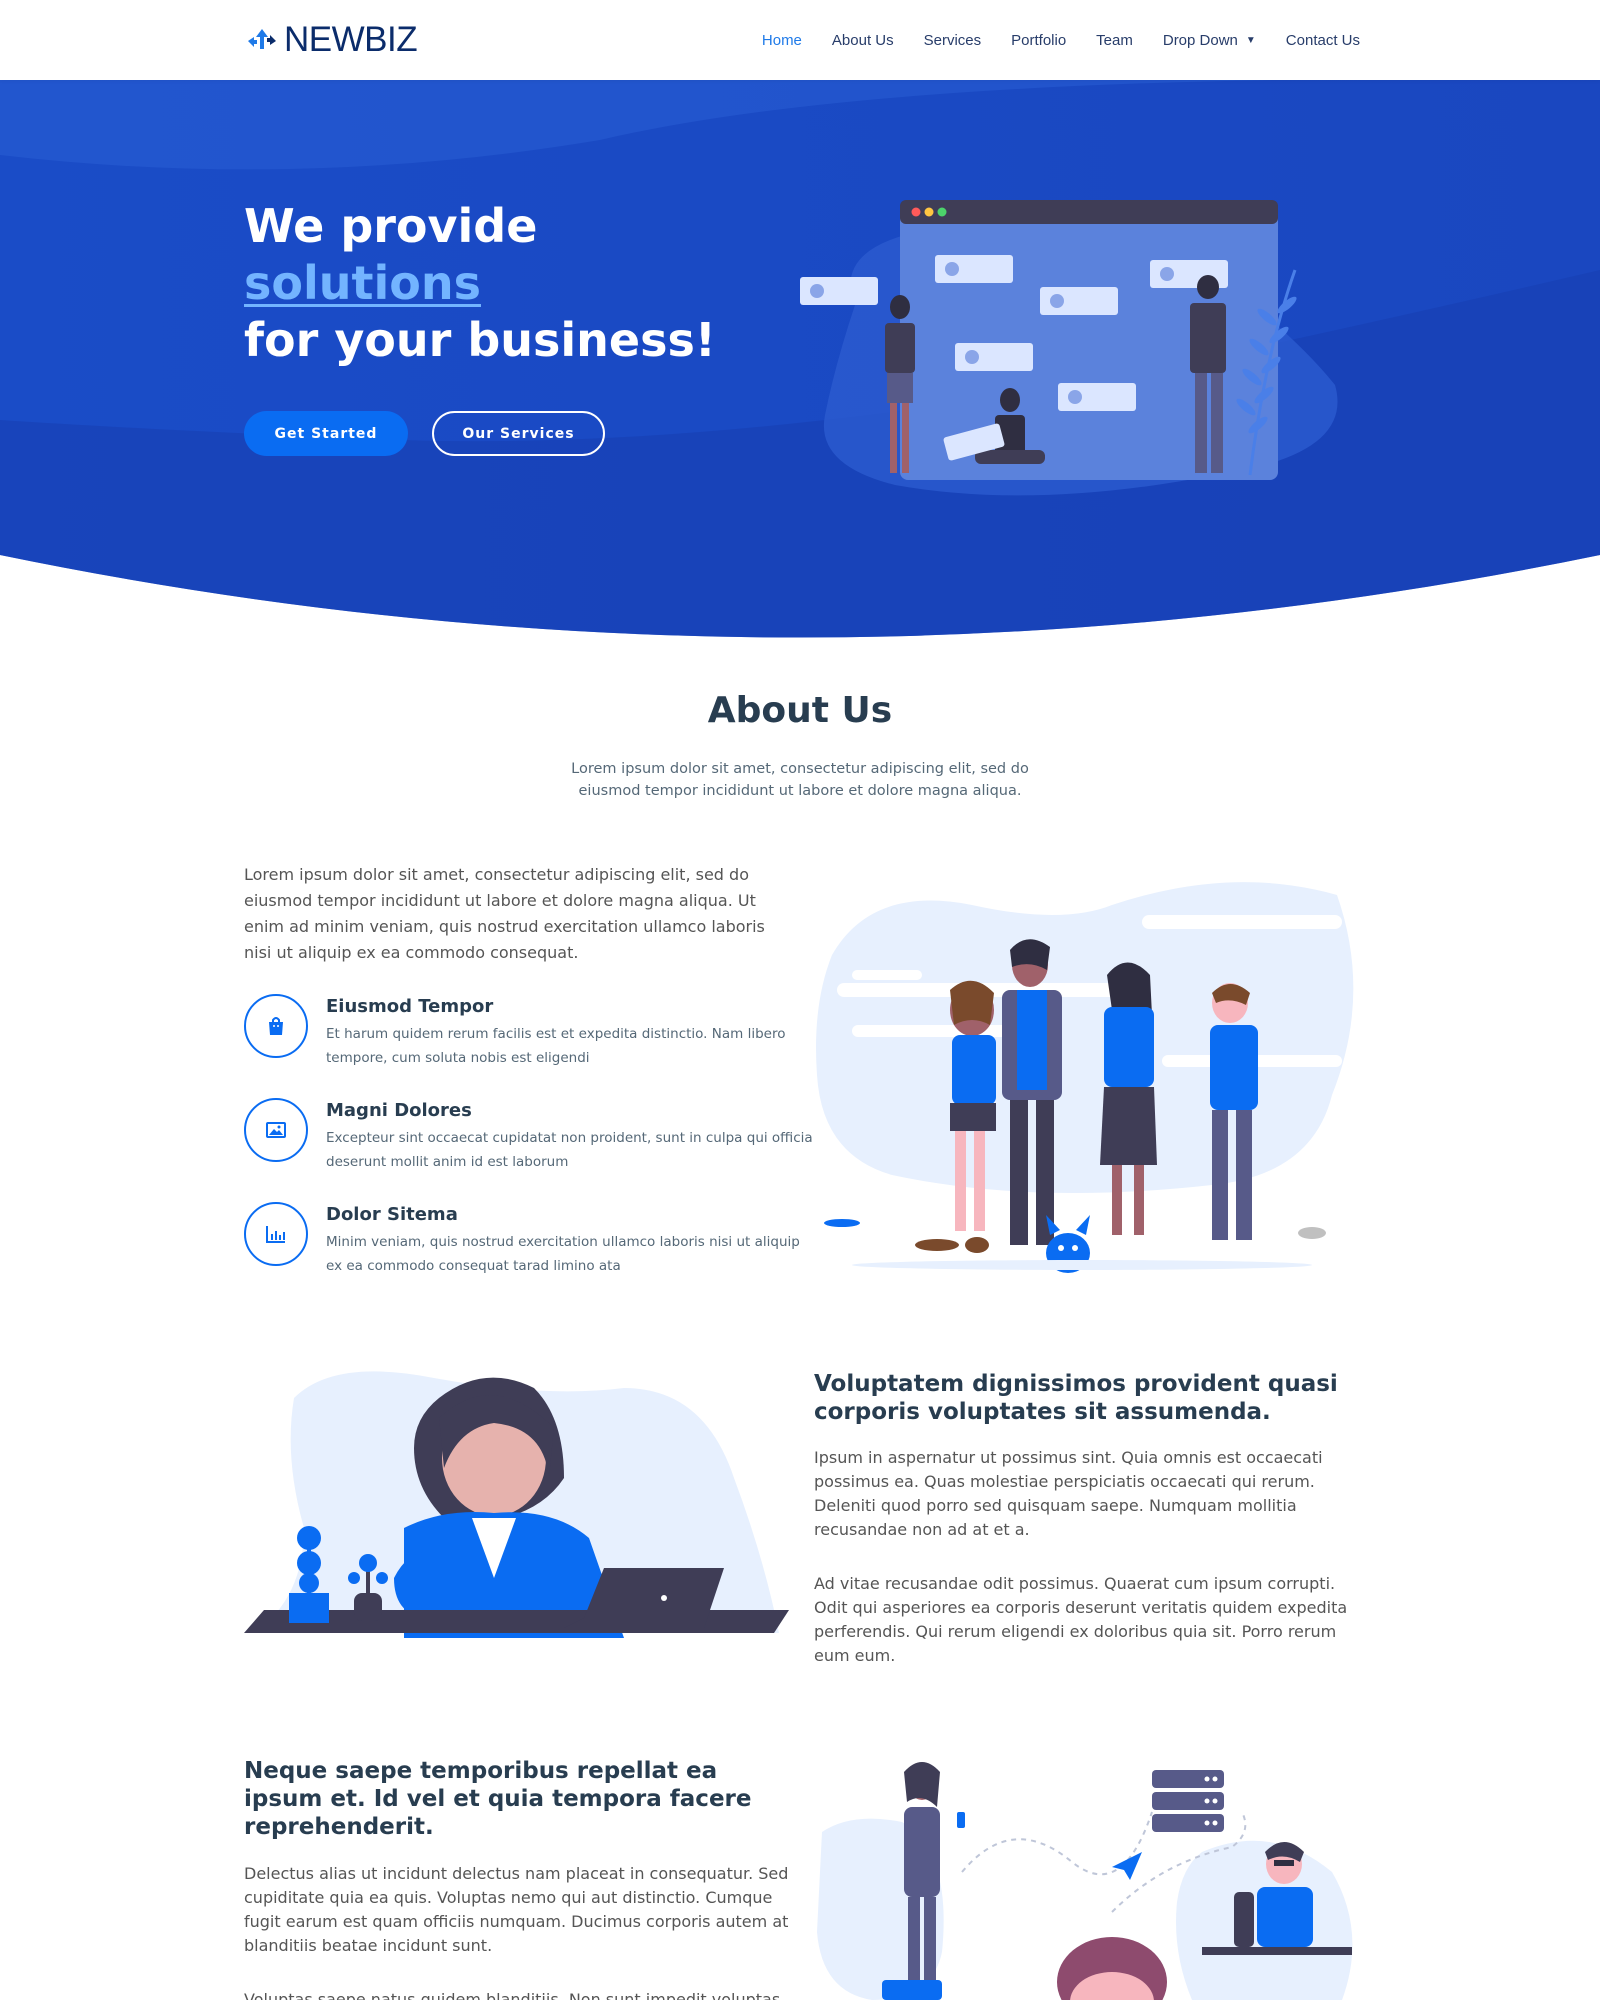 The image size is (1600, 2000). Describe the element at coordinates (351, 39) in the screenshot. I see `brand-name: NEWBIZ` at that location.